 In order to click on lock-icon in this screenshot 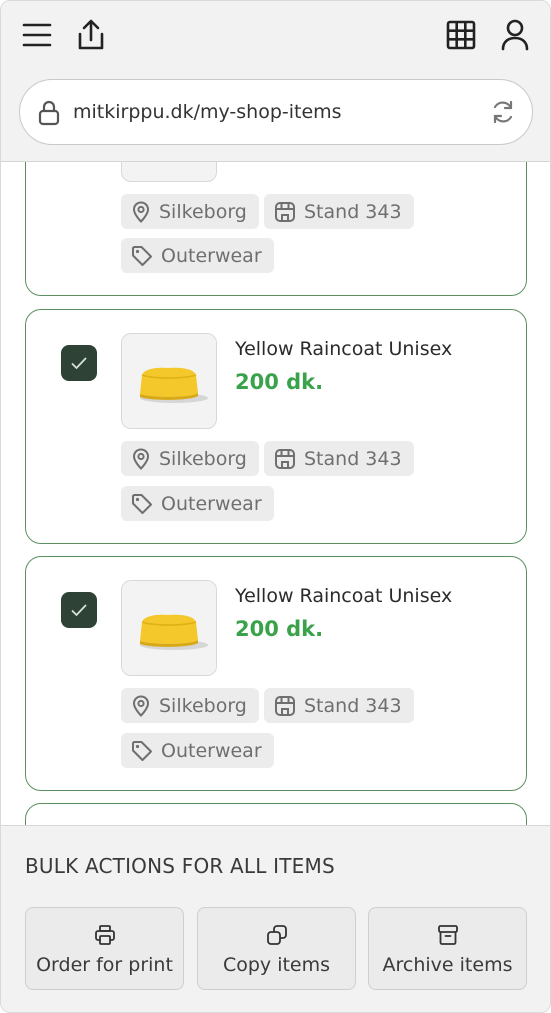, I will do `click(49, 113)`.